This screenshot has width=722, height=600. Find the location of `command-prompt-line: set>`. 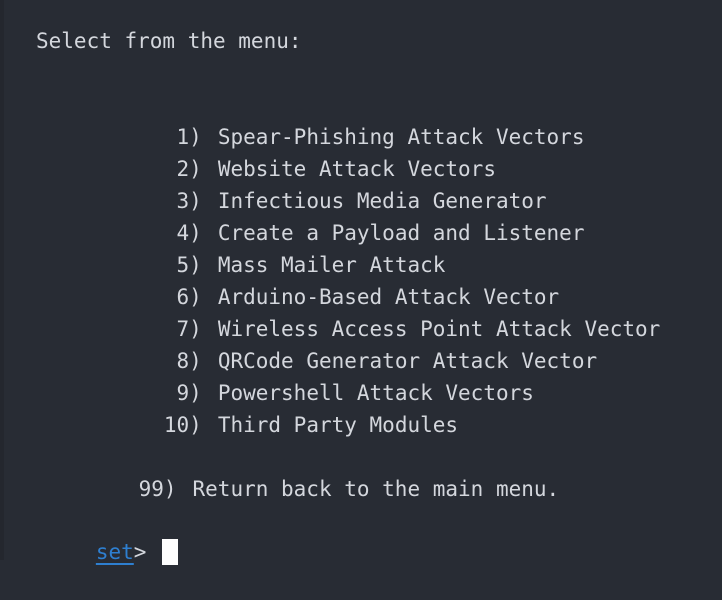

command-prompt-line: set> is located at coordinates (89, 534).